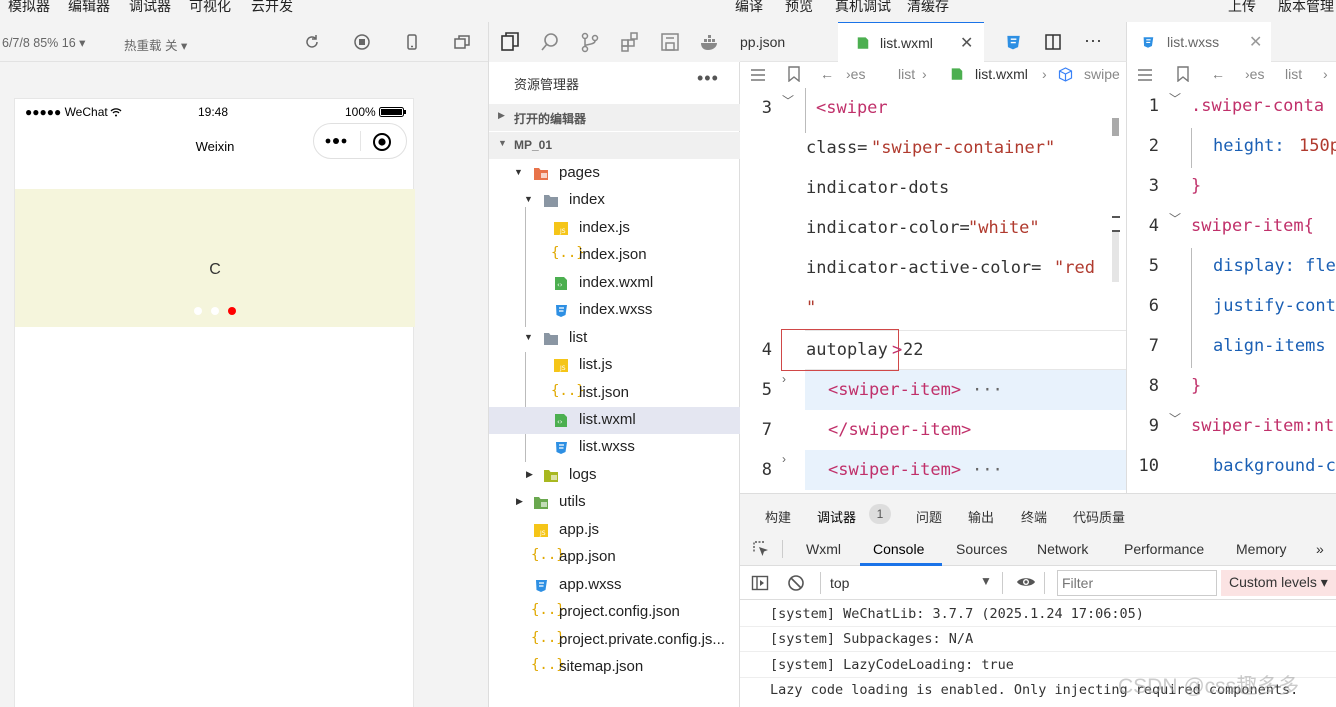 This screenshot has height=707, width=1336. I want to click on menu-visual: 可视化, so click(210, 8).